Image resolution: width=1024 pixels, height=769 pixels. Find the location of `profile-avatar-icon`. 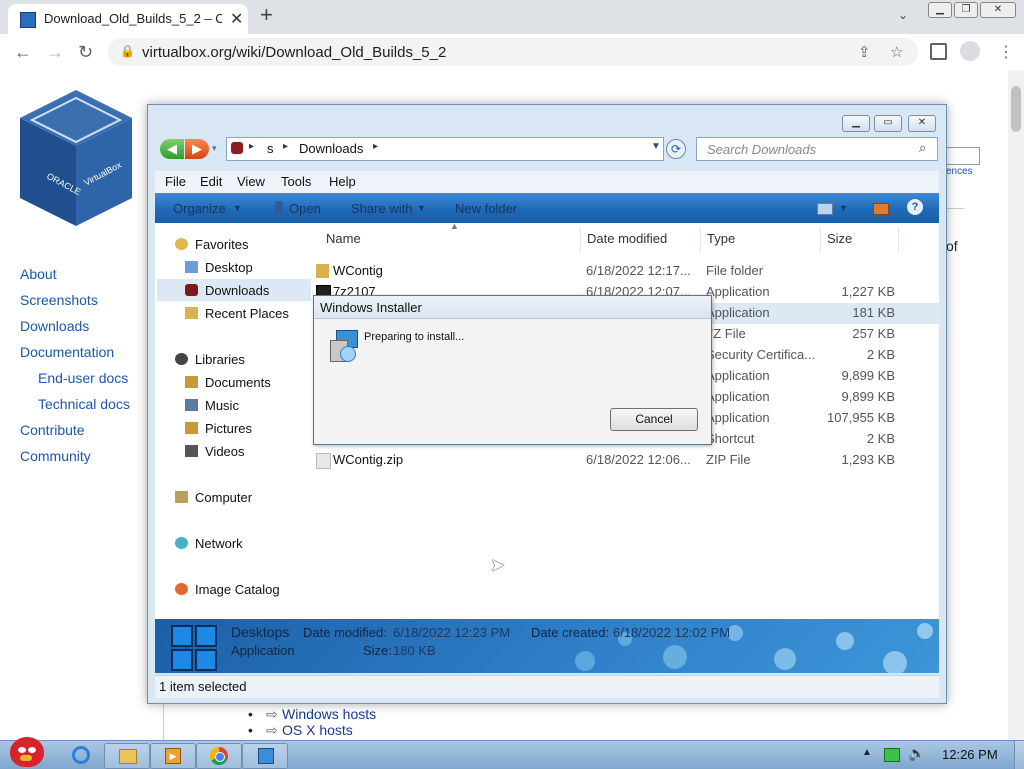

profile-avatar-icon is located at coordinates (970, 51).